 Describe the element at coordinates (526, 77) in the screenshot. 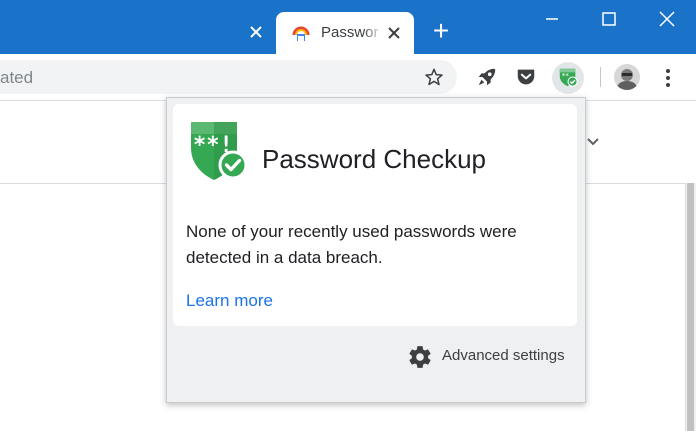

I see `pocket-icon` at that location.